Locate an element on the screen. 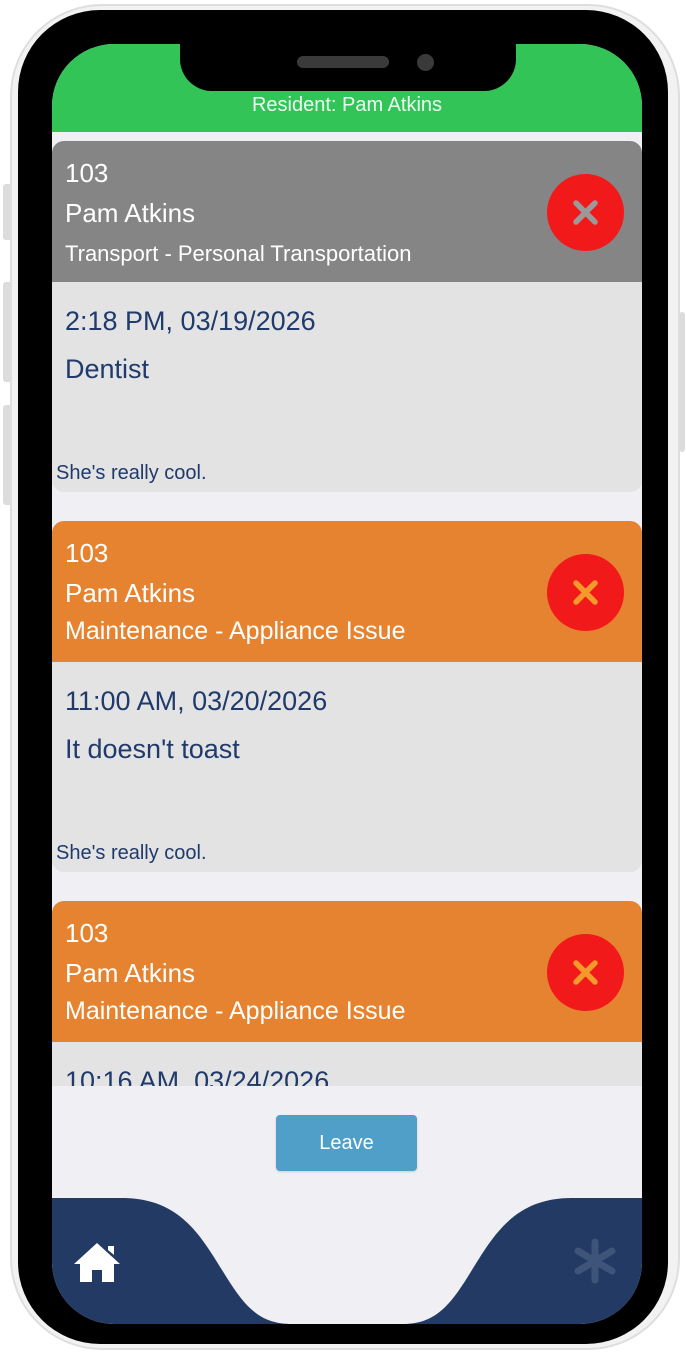 This screenshot has width=686, height=1353. request-time: 10:16 AM, 03/24/2026 is located at coordinates (197, 1076).